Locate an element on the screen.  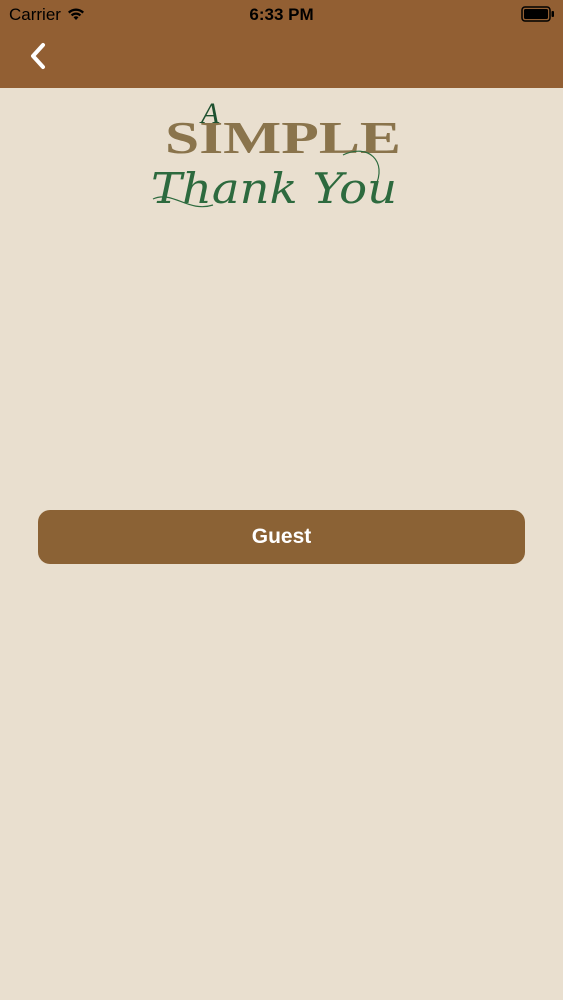
guest-button: Guest is located at coordinates (281, 537).